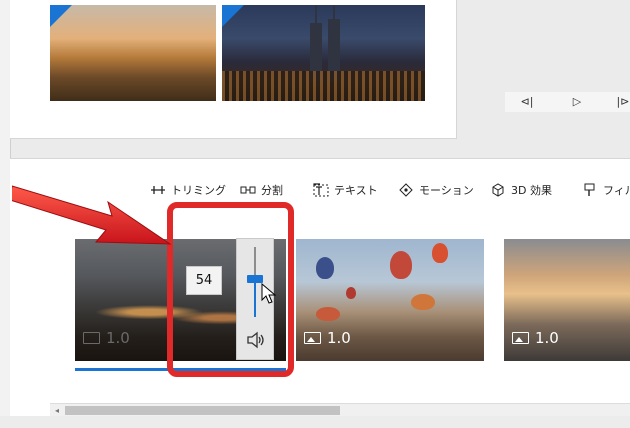  What do you see at coordinates (202, 410) in the screenshot?
I see `scrollbar-thumb` at bounding box center [202, 410].